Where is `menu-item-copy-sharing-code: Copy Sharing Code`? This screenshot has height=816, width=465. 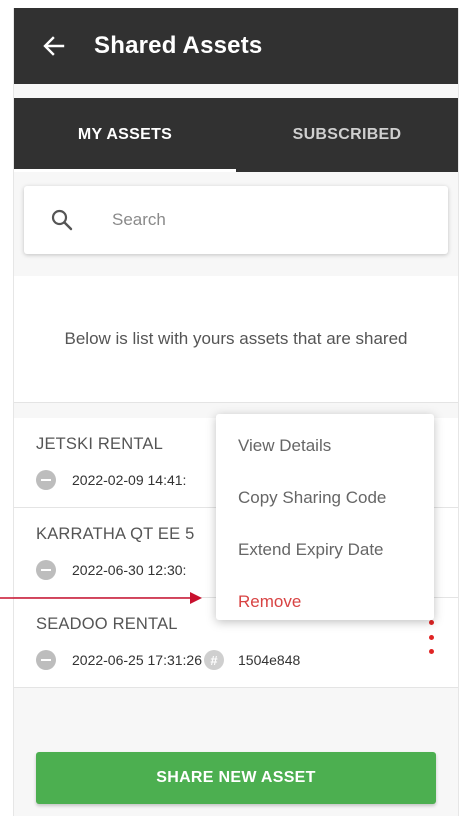 menu-item-copy-sharing-code: Copy Sharing Code is located at coordinates (325, 498).